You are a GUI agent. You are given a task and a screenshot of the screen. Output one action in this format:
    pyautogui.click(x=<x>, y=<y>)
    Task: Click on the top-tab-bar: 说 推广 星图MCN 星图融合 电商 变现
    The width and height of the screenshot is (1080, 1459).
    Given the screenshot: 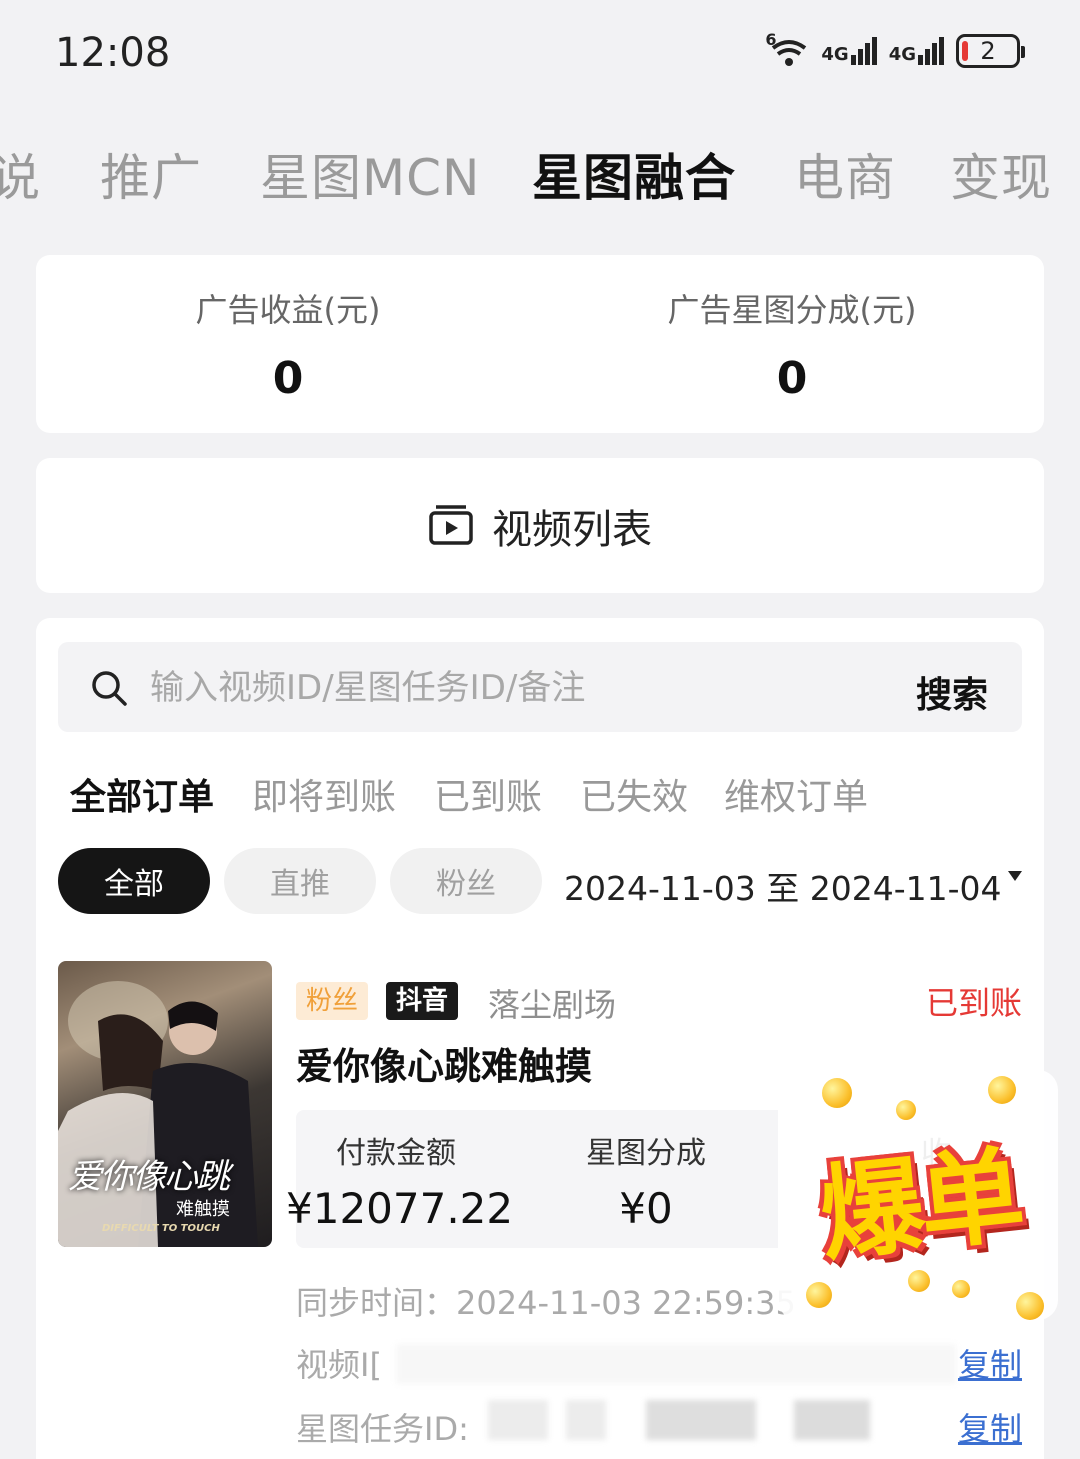 What is the action you would take?
    pyautogui.click(x=540, y=173)
    